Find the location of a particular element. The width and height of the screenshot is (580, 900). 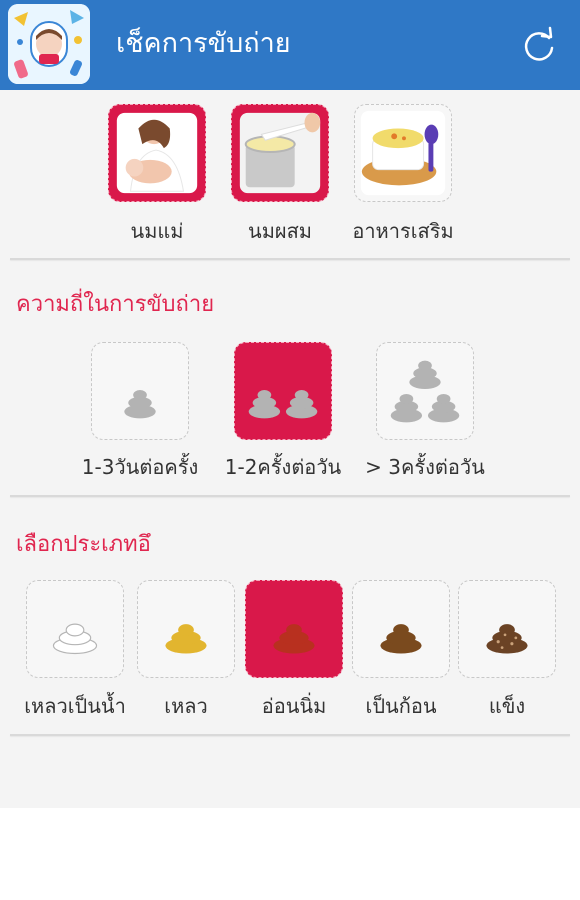

stool-tile-hard is located at coordinates (507, 629).